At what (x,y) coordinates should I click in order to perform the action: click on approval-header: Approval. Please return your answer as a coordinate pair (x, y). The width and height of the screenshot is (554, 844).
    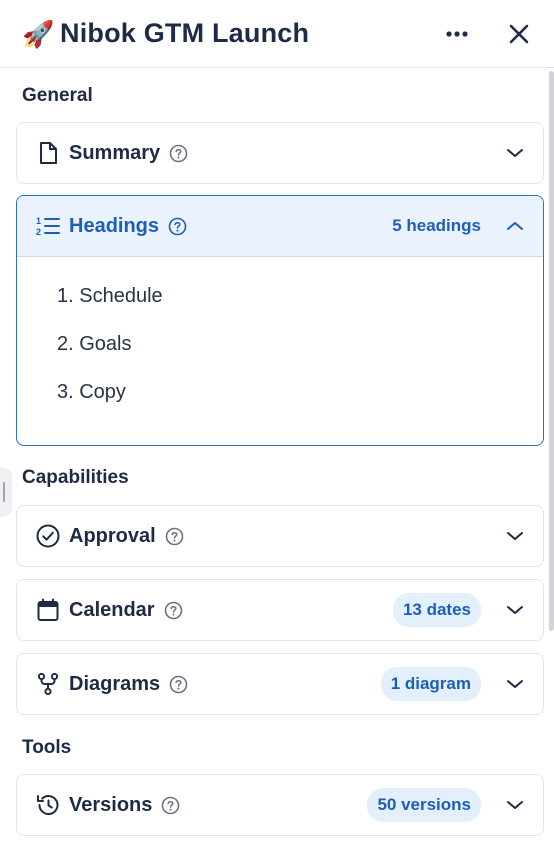
    Looking at the image, I should click on (280, 536).